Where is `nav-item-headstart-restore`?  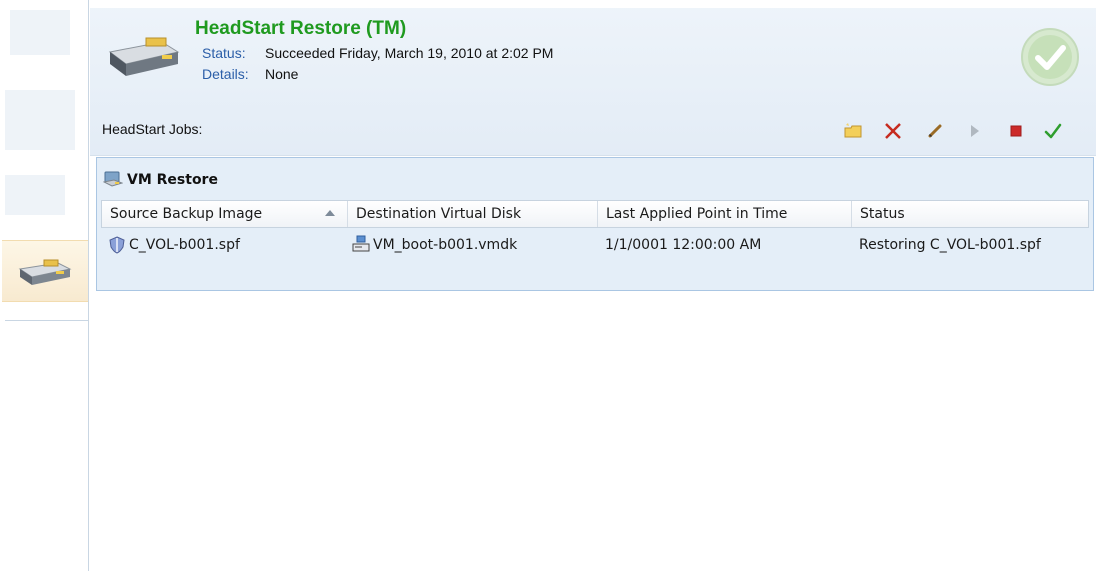 nav-item-headstart-restore is located at coordinates (45, 271).